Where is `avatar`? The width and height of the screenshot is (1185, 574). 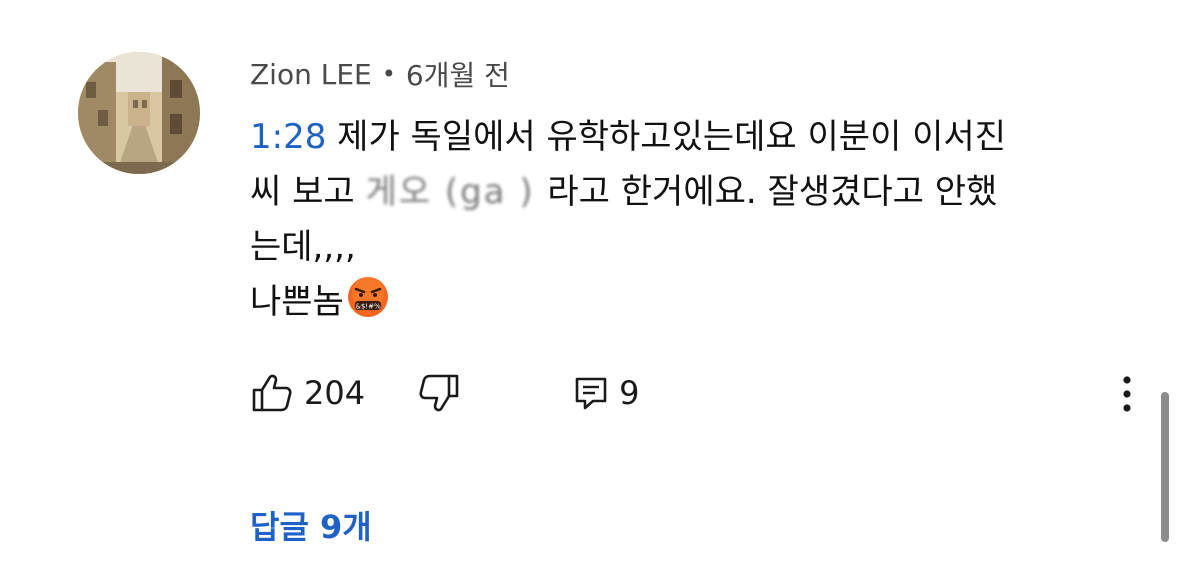
avatar is located at coordinates (139, 113).